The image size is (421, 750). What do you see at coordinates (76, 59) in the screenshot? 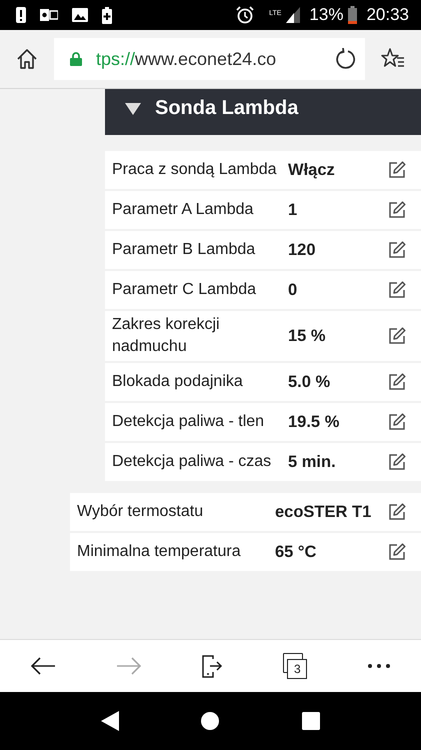
I see `lock-icon` at bounding box center [76, 59].